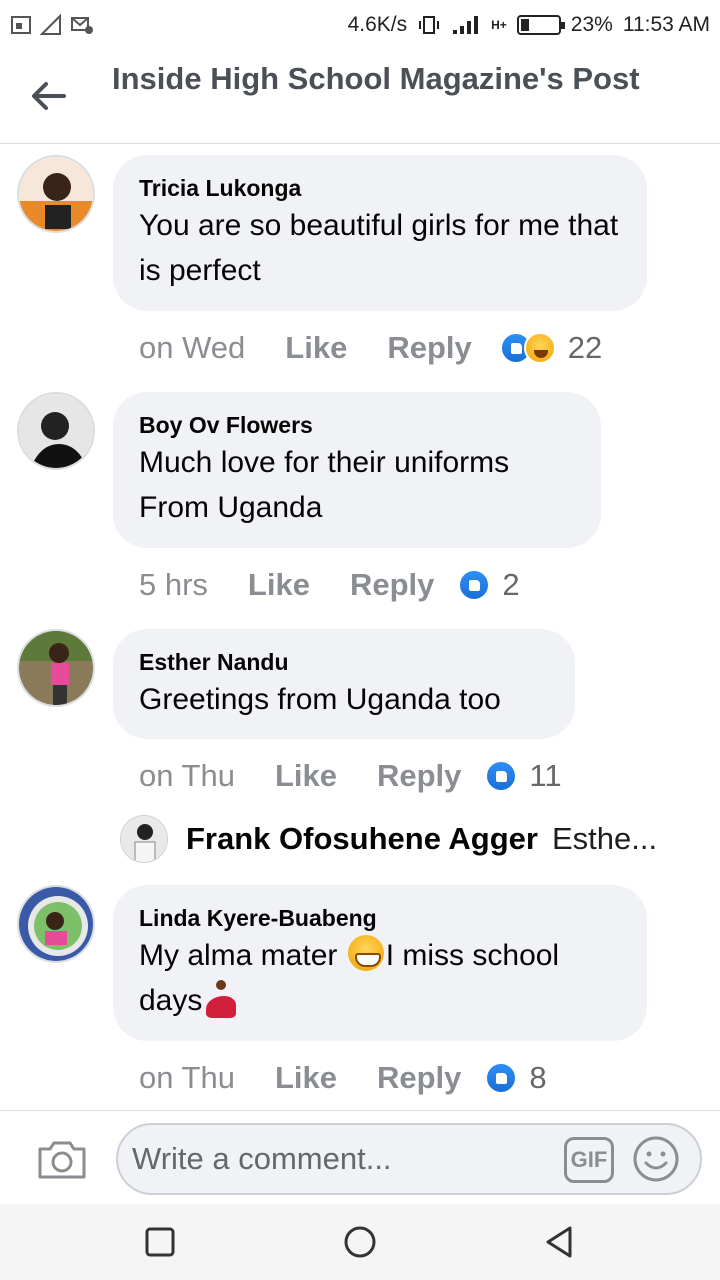 Image resolution: width=720 pixels, height=1280 pixels. I want to click on comment-author: Esther Nandu, so click(344, 662).